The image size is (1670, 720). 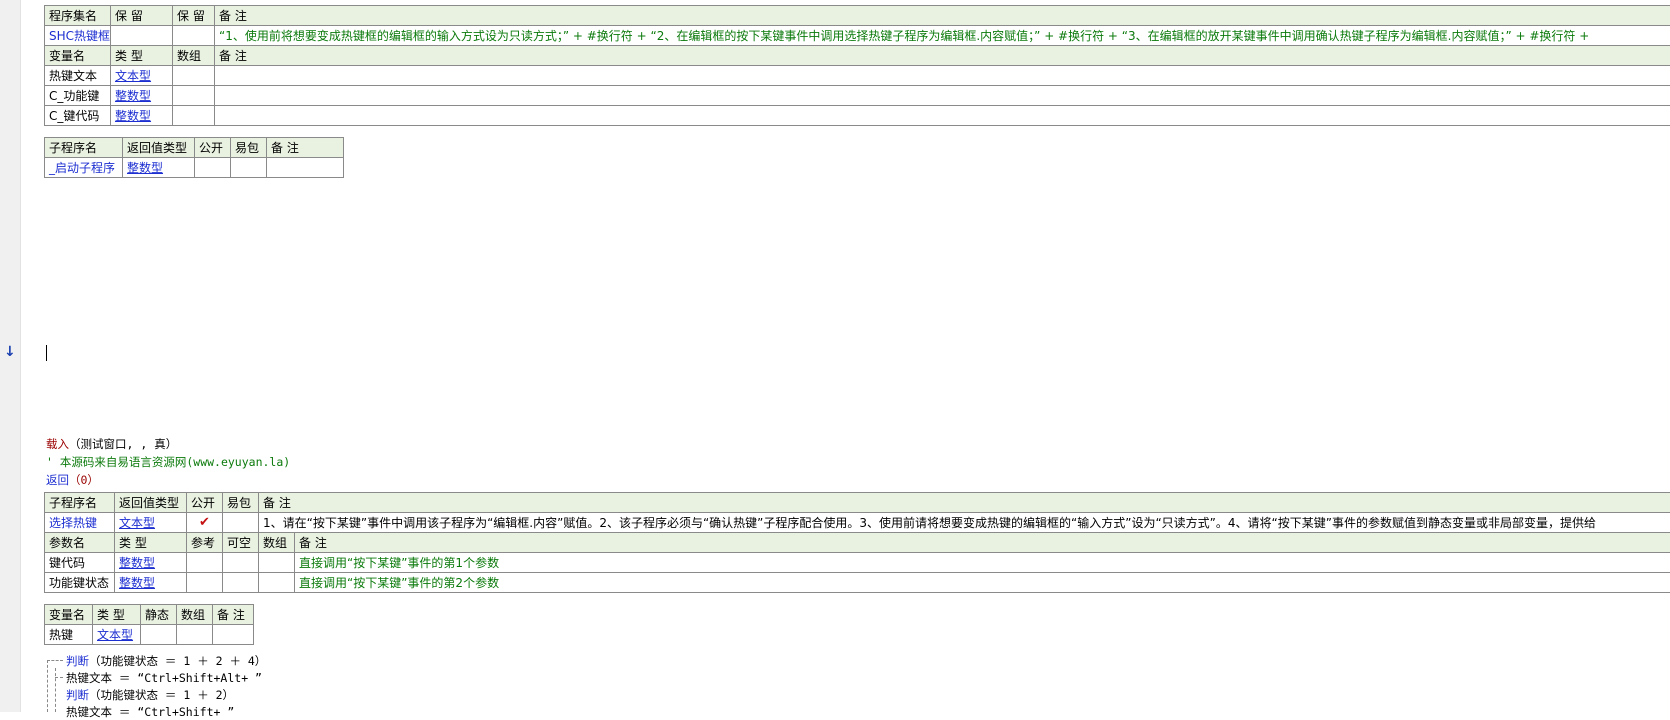 What do you see at coordinates (150, 712) in the screenshot?
I see `code-line: 热键文本 ＝ “Ctrl+Shift+ ”` at bounding box center [150, 712].